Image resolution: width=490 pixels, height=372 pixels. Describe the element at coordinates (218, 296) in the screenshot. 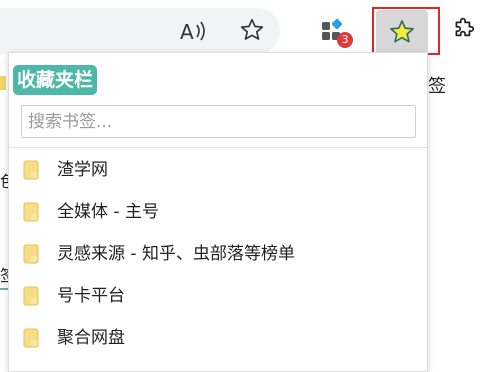

I see `bookmark-folder-item: 号卡平台` at that location.